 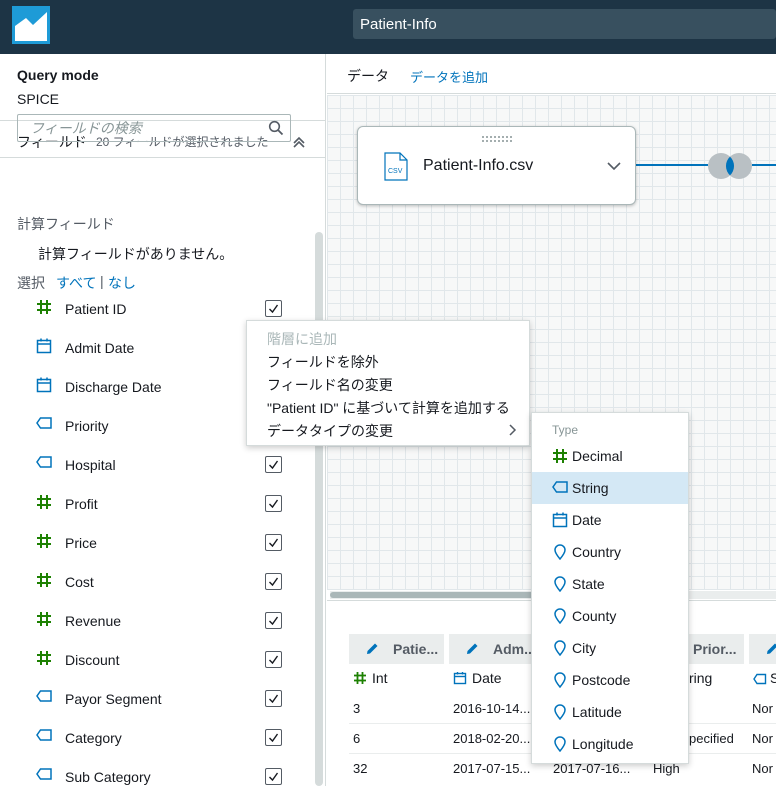 I want to click on field-search-box, so click(x=154, y=128).